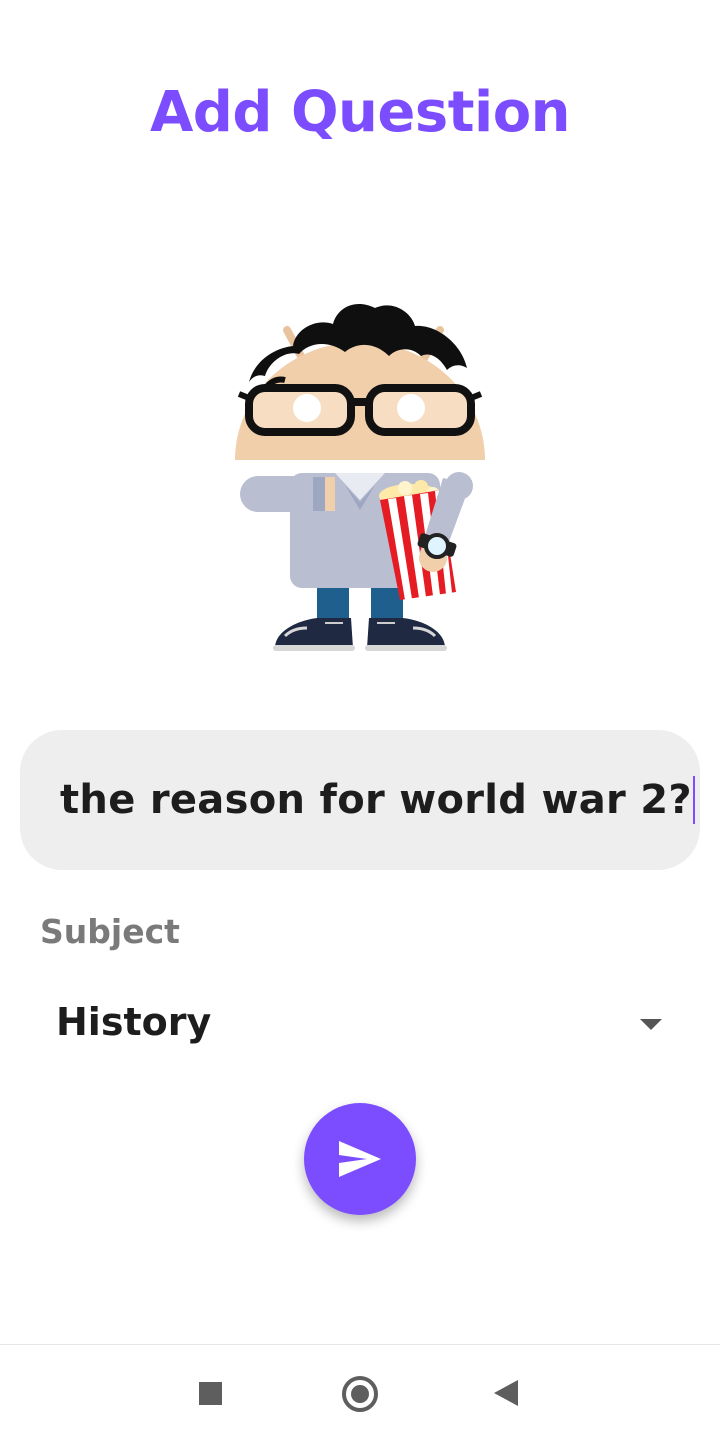  I want to click on system-navigation-bar, so click(360, 1392).